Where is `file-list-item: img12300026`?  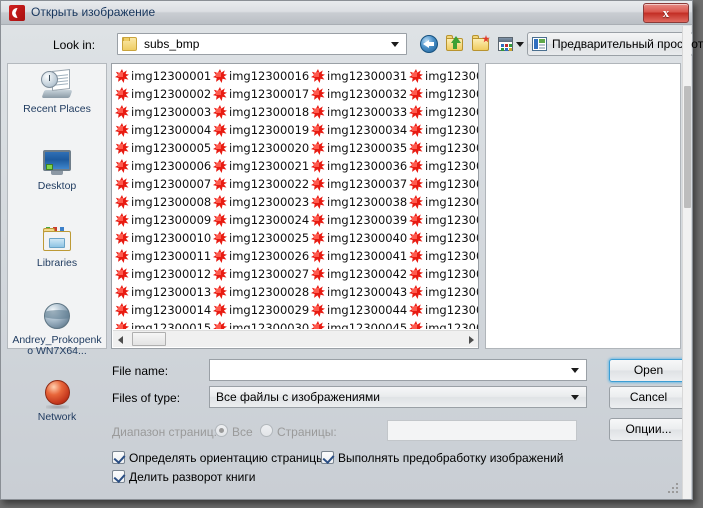 file-list-item: img12300026 is located at coordinates (263, 256).